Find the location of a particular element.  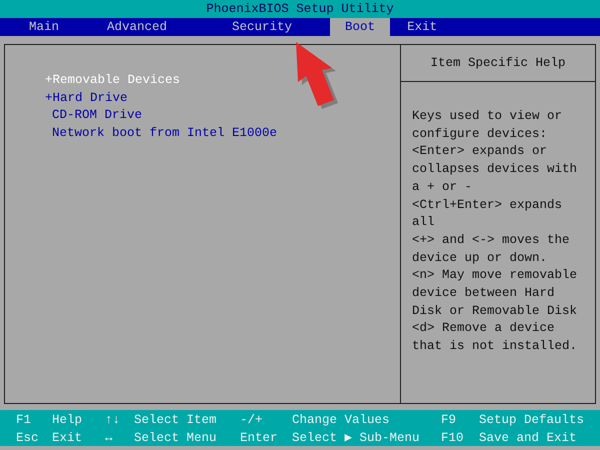

key-action: Save and Exit is located at coordinates (528, 438).